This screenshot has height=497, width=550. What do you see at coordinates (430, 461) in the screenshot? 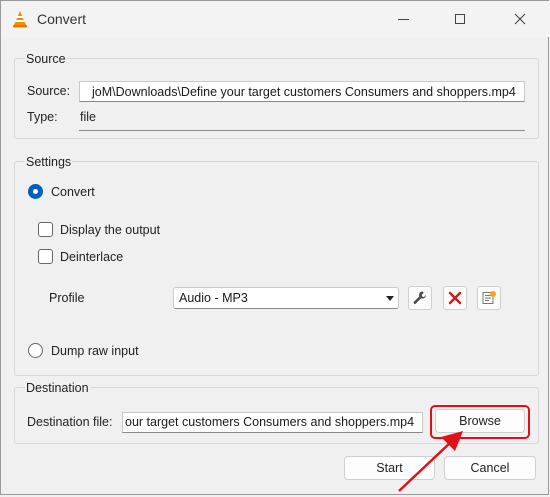
I see `annotation-arrow` at bounding box center [430, 461].